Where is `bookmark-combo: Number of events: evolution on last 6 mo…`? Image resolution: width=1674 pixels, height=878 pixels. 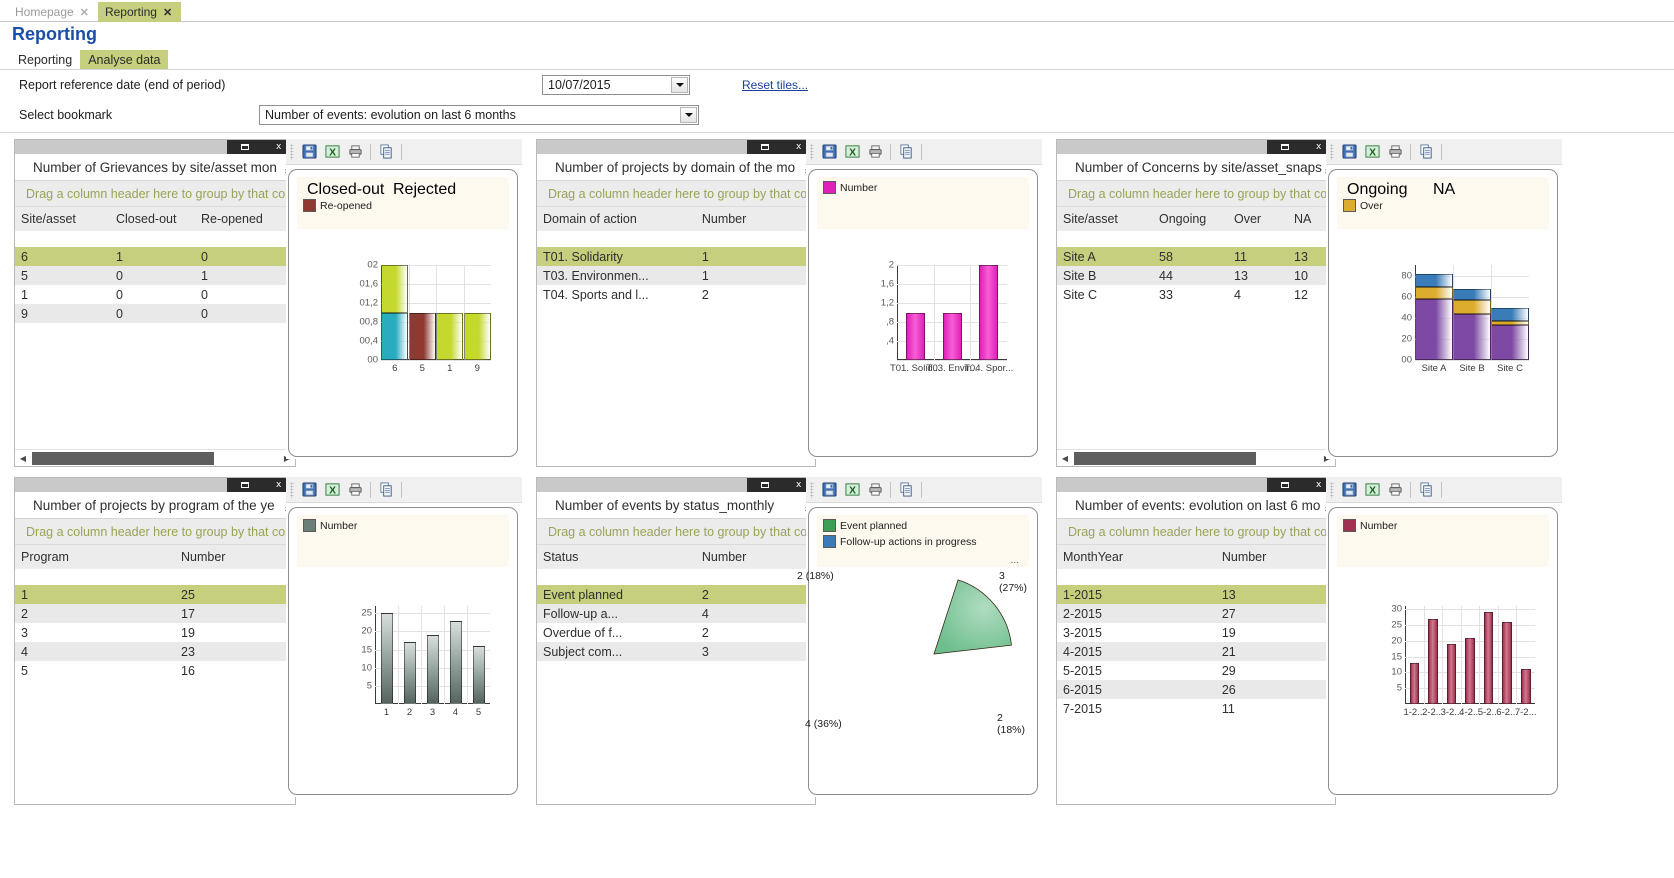 bookmark-combo: Number of events: evolution on last 6 mo… is located at coordinates (479, 115).